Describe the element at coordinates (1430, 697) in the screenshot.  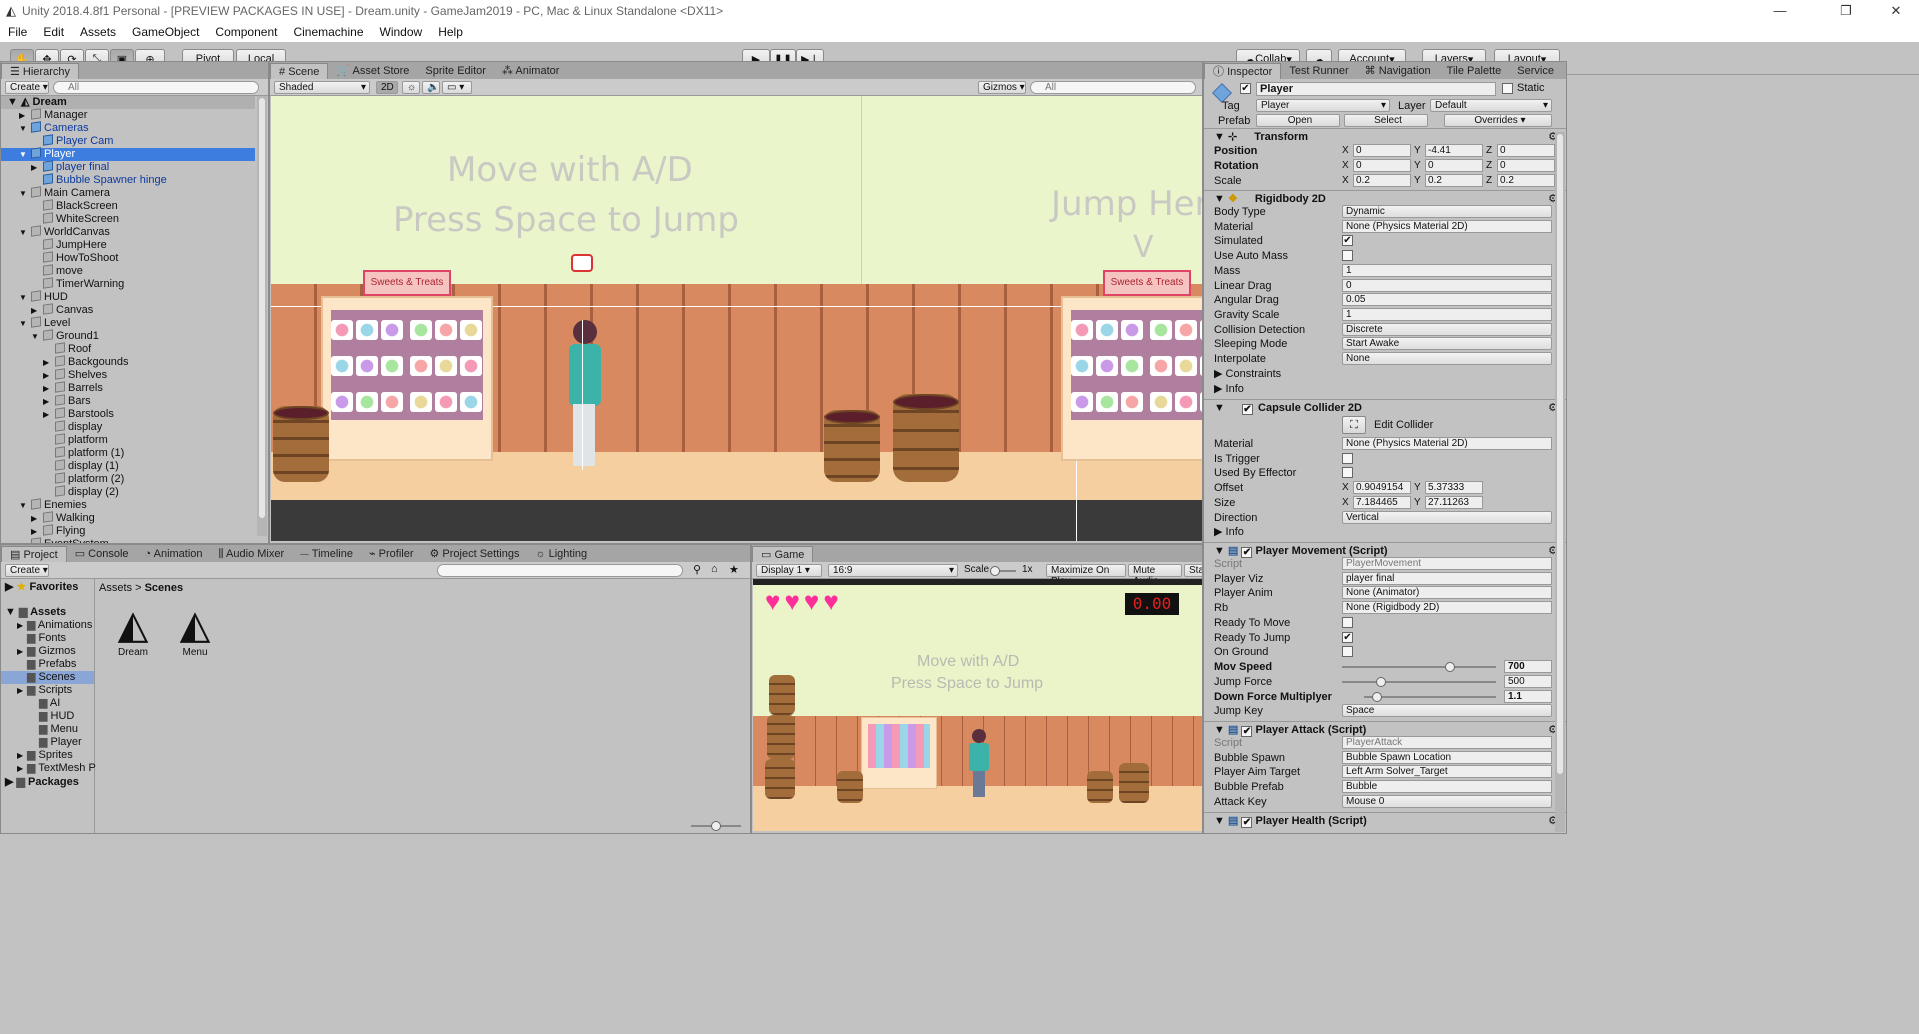
I see `down-force-slider` at that location.